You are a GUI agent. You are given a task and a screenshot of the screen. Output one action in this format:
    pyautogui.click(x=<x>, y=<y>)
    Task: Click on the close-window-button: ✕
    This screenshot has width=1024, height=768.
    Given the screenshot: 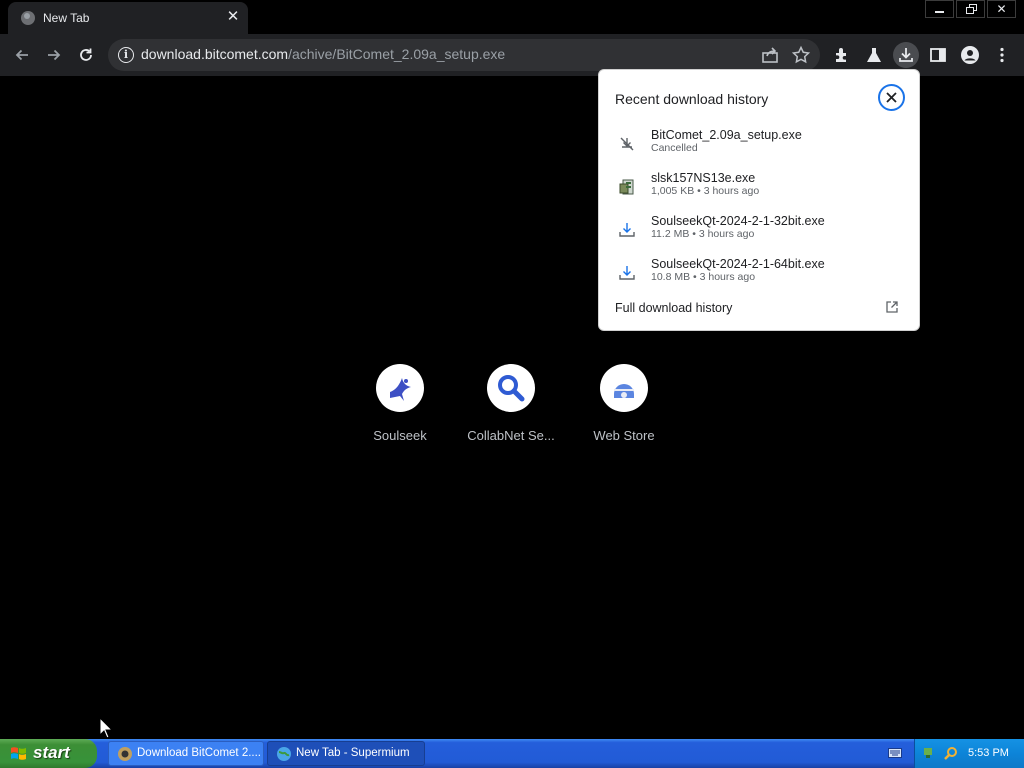 What is the action you would take?
    pyautogui.click(x=1001, y=9)
    